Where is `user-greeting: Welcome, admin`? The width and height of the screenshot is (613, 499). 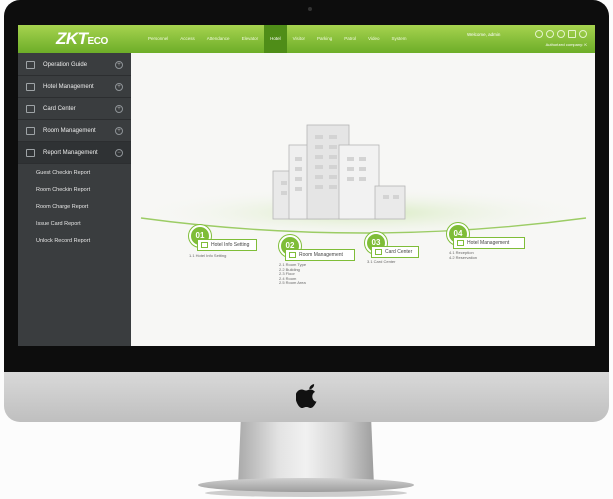 user-greeting: Welcome, admin is located at coordinates (483, 34).